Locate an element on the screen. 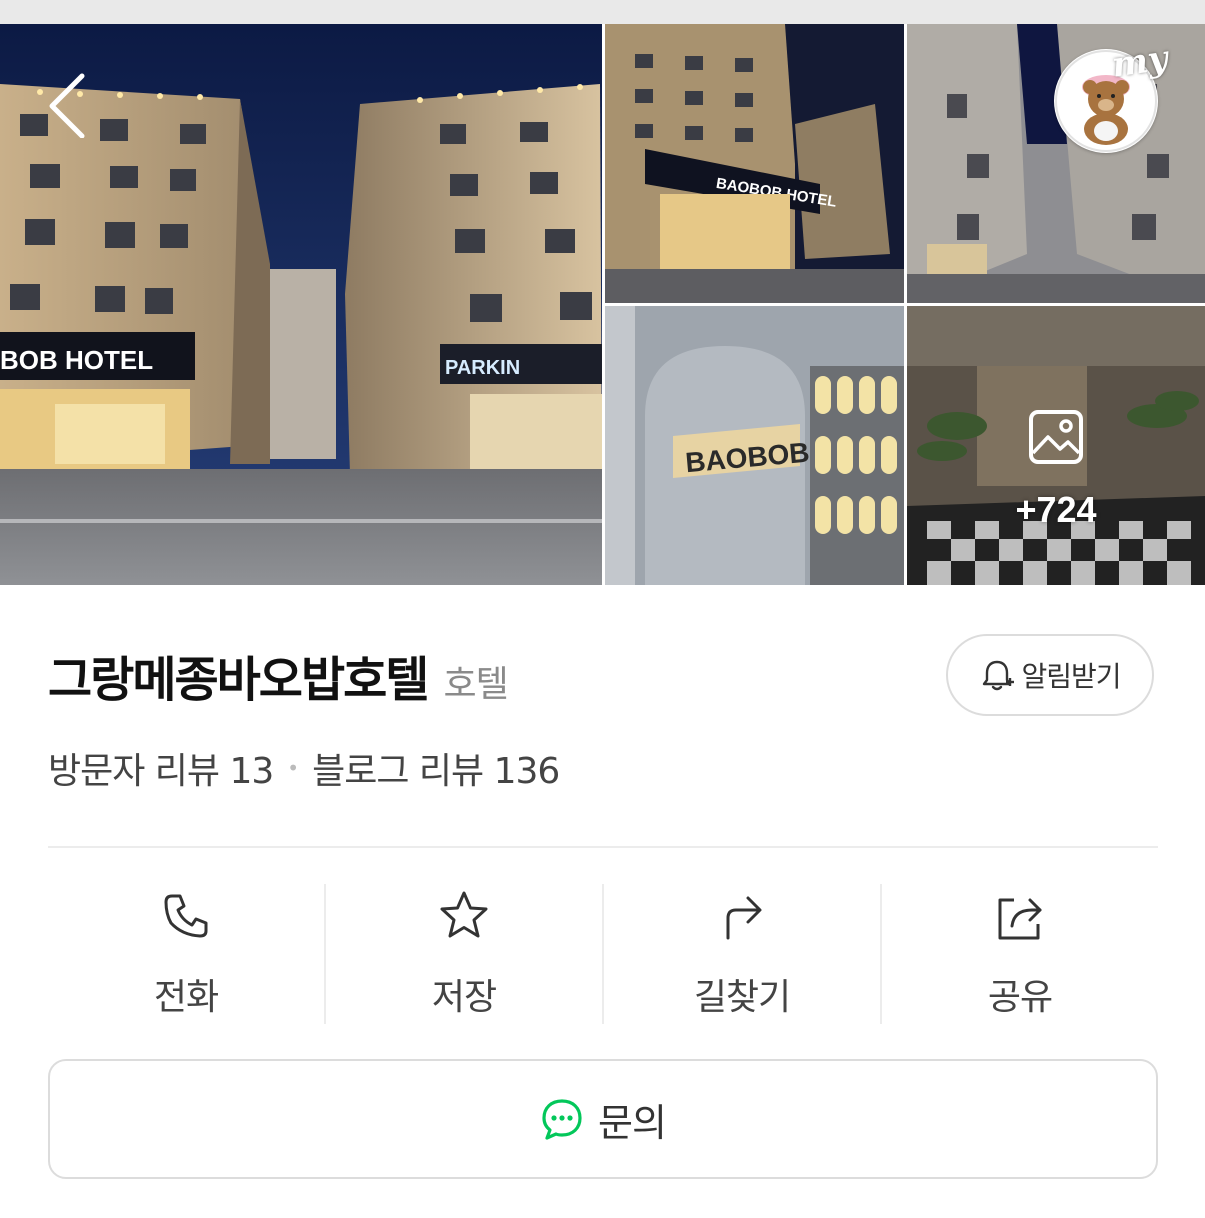 The width and height of the screenshot is (1205, 1218). chevron-left-icon is located at coordinates (67, 106).